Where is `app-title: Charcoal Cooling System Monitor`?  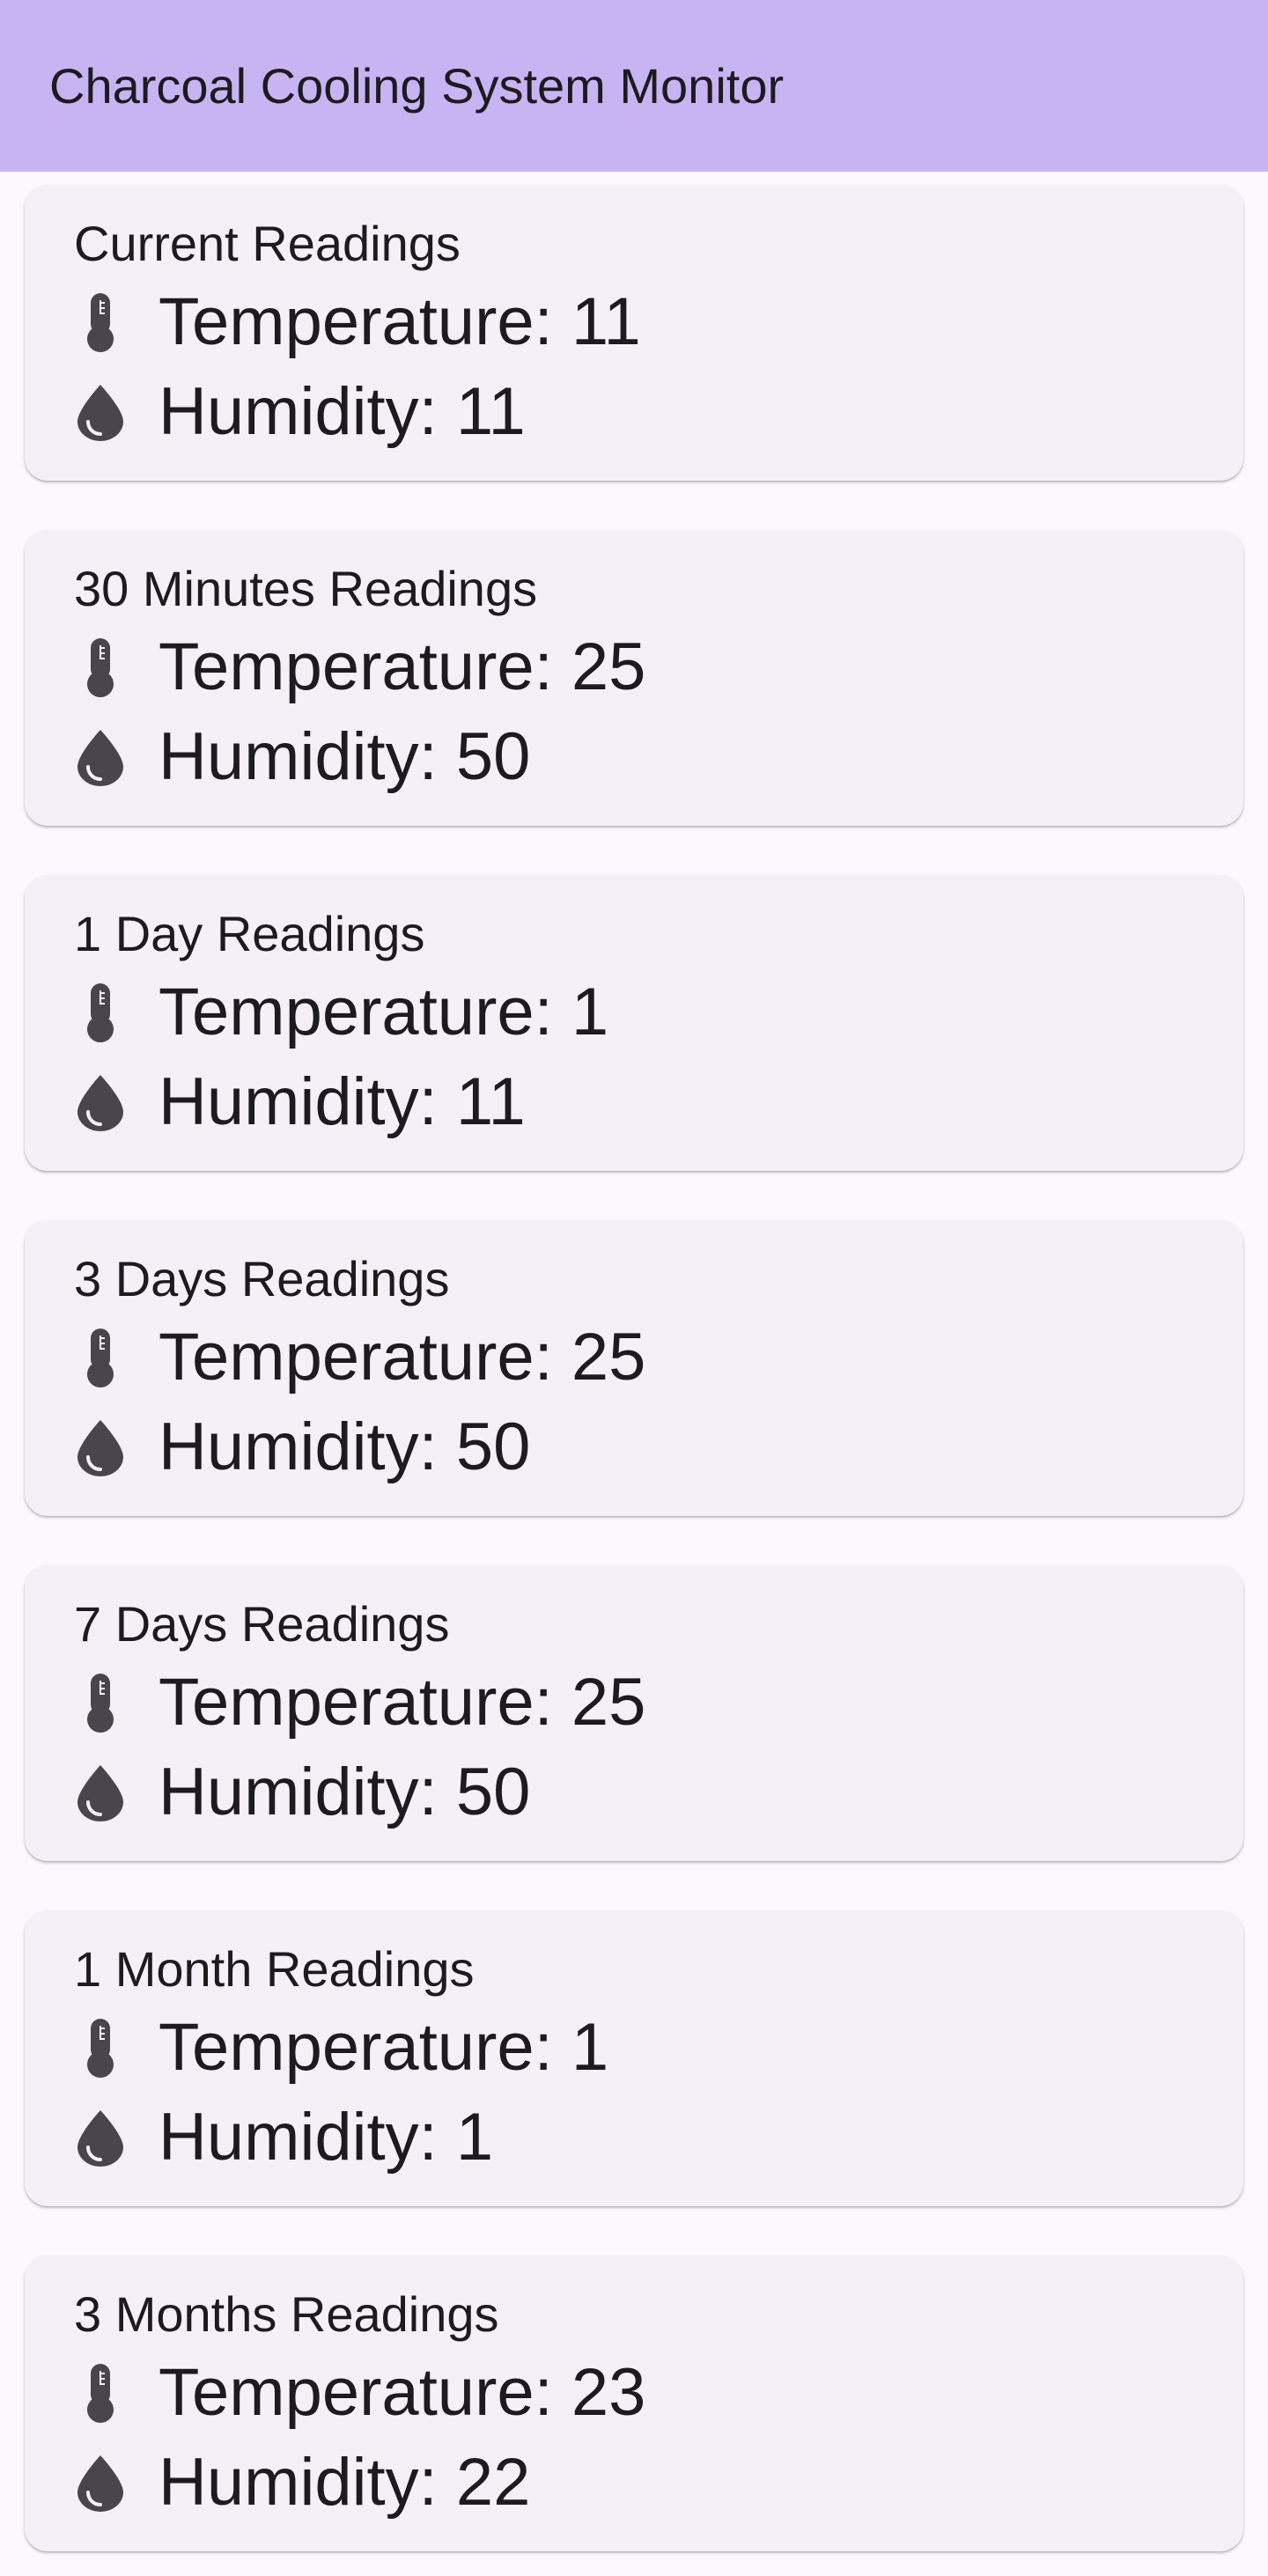
app-title: Charcoal Cooling System Monitor is located at coordinates (417, 86).